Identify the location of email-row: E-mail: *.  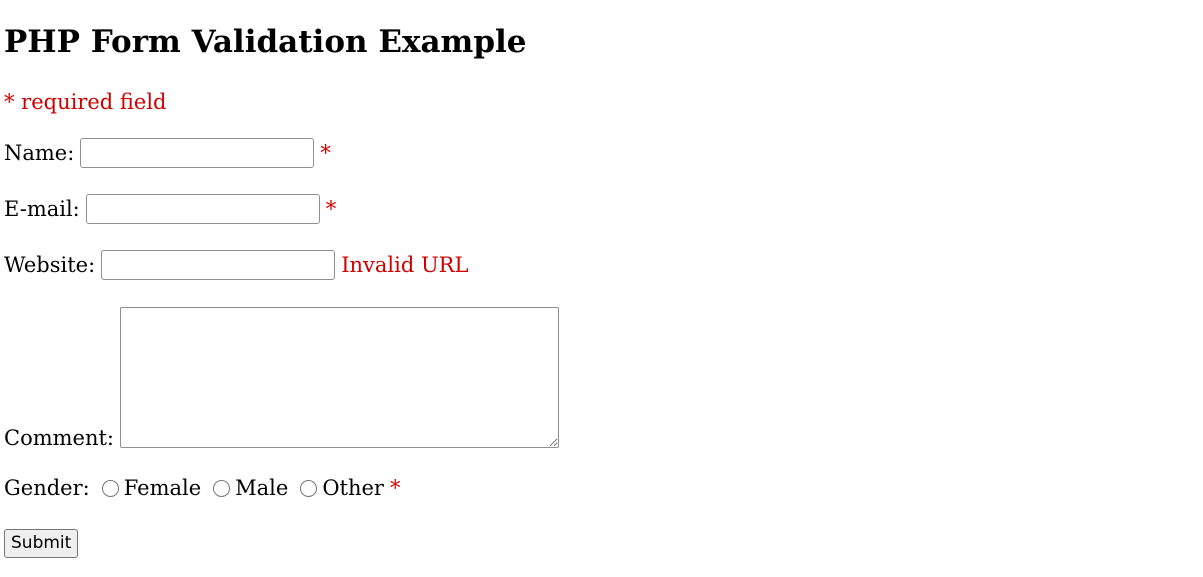
(170, 209).